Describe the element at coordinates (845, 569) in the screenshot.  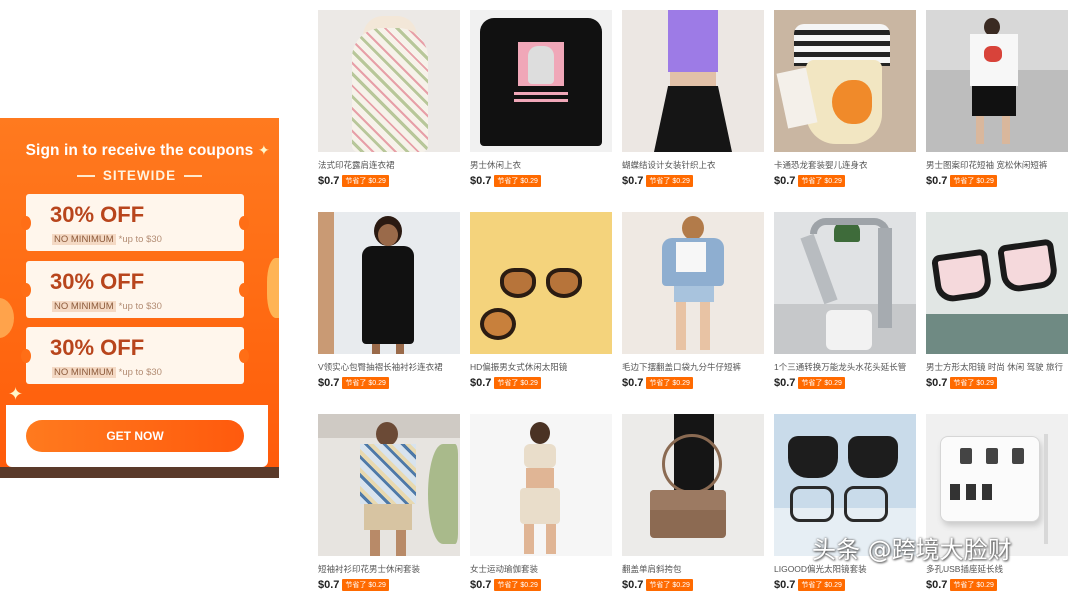
I see `product-name: LIGOOD偏光太阳镜套装` at that location.